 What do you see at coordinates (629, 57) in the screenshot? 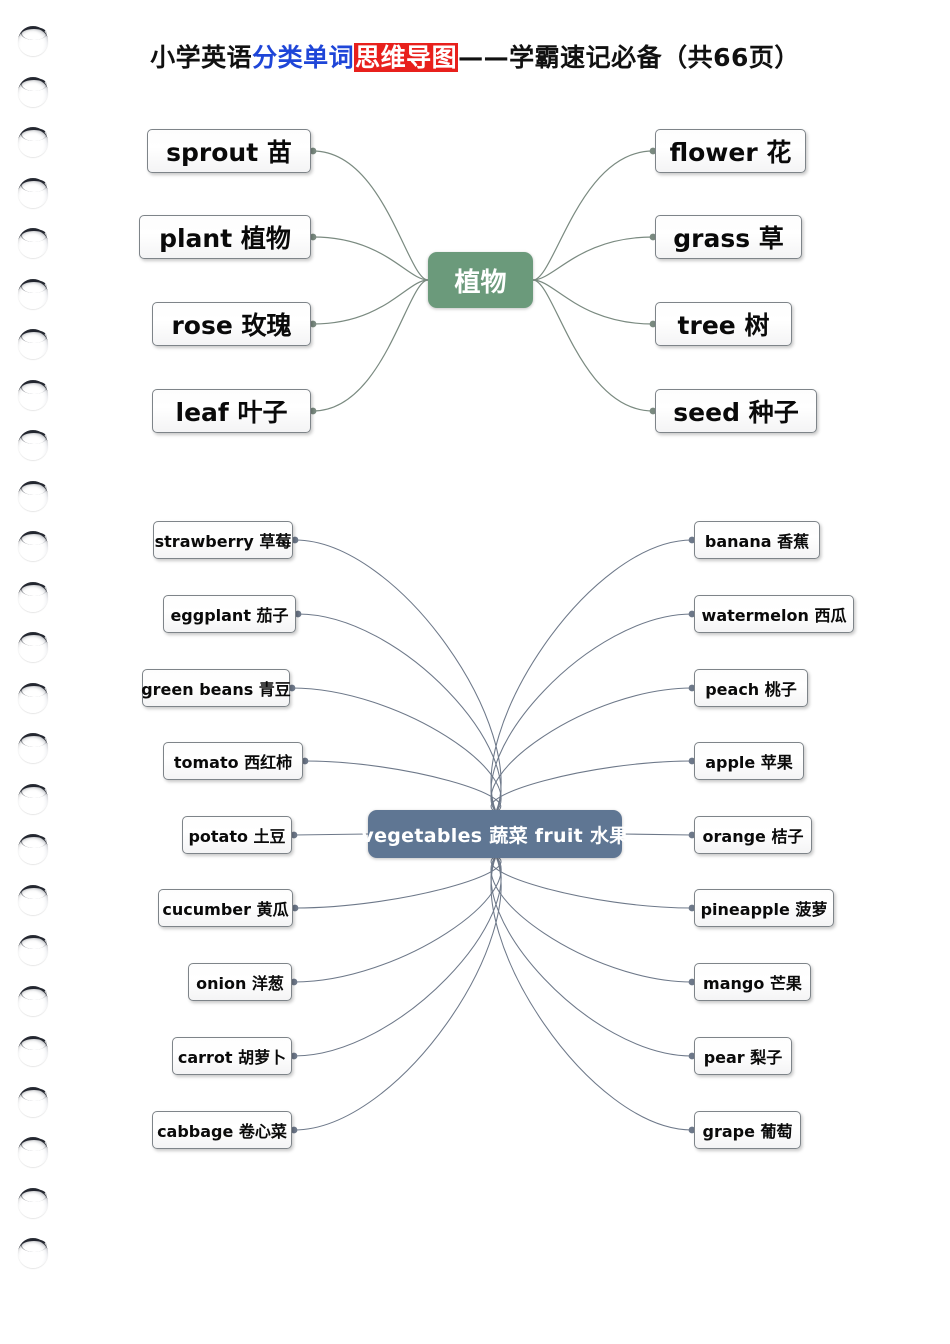
I see `title-segment-3: ——学霸速记必备（共66页）` at bounding box center [629, 57].